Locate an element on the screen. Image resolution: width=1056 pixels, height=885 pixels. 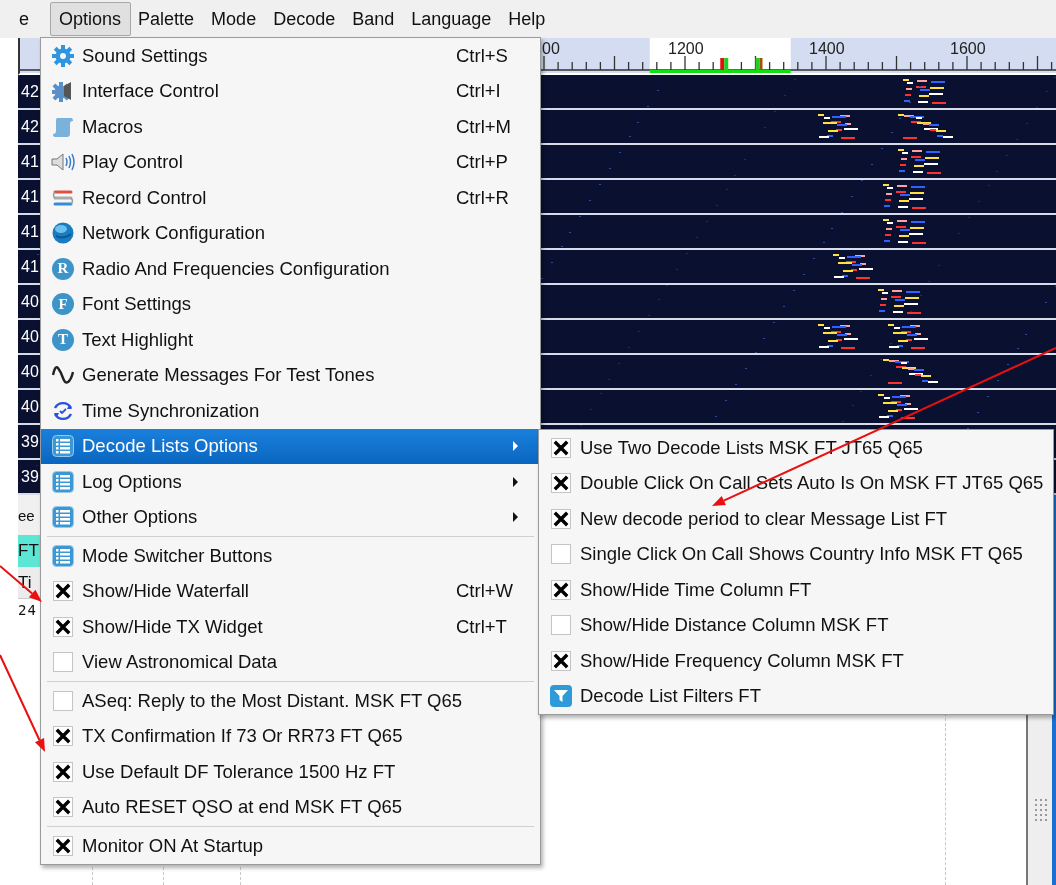
menu-item: Mode Switcher Buttons is located at coordinates (290, 556).